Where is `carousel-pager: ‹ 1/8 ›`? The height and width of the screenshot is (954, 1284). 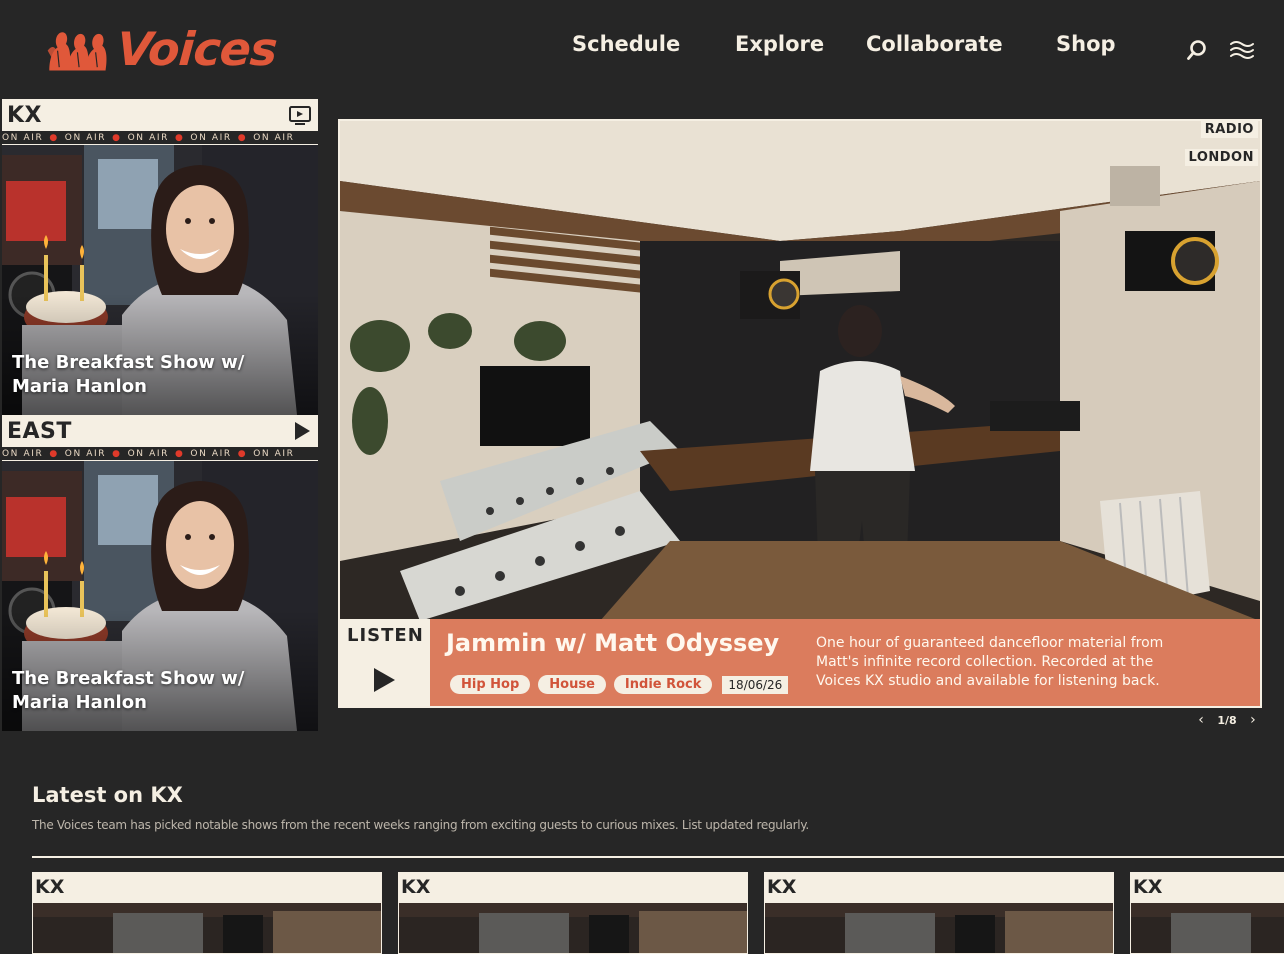
carousel-pager: ‹ 1/8 › is located at coordinates (1227, 720).